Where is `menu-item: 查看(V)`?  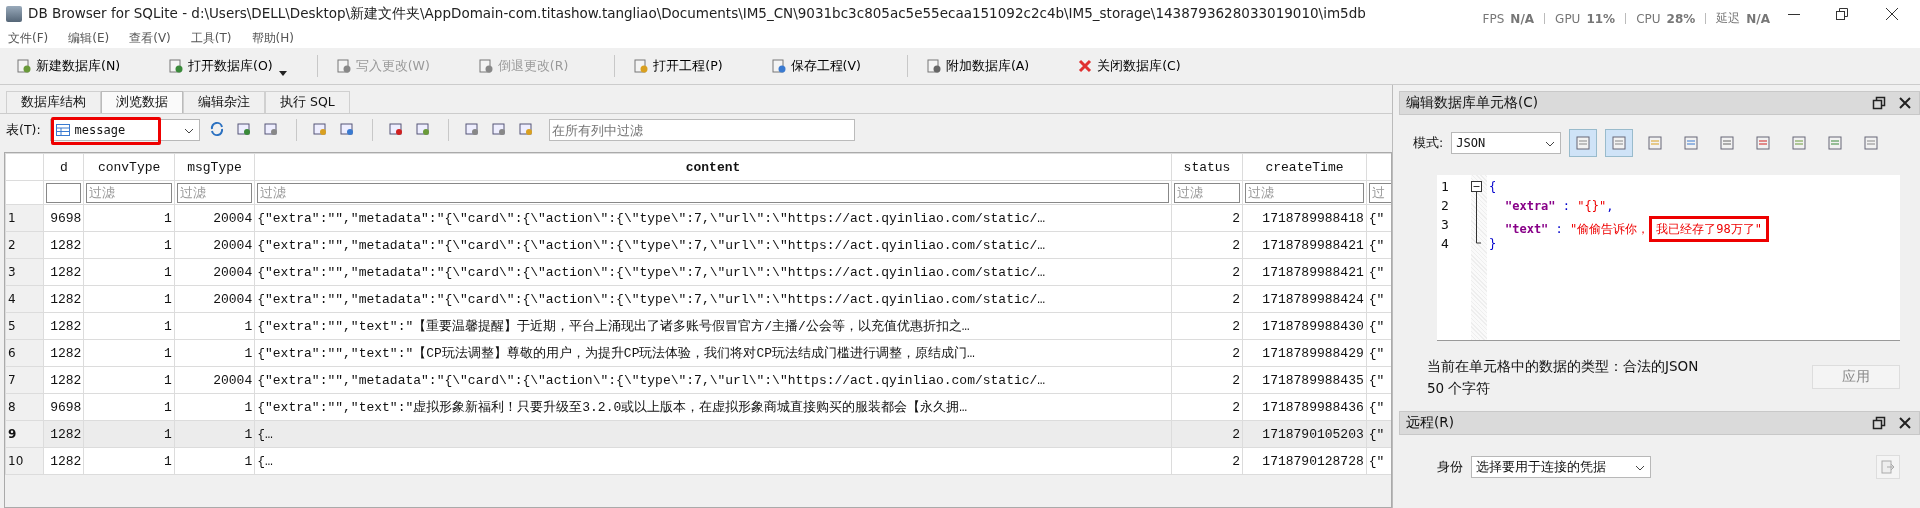 menu-item: 查看(V) is located at coordinates (150, 38).